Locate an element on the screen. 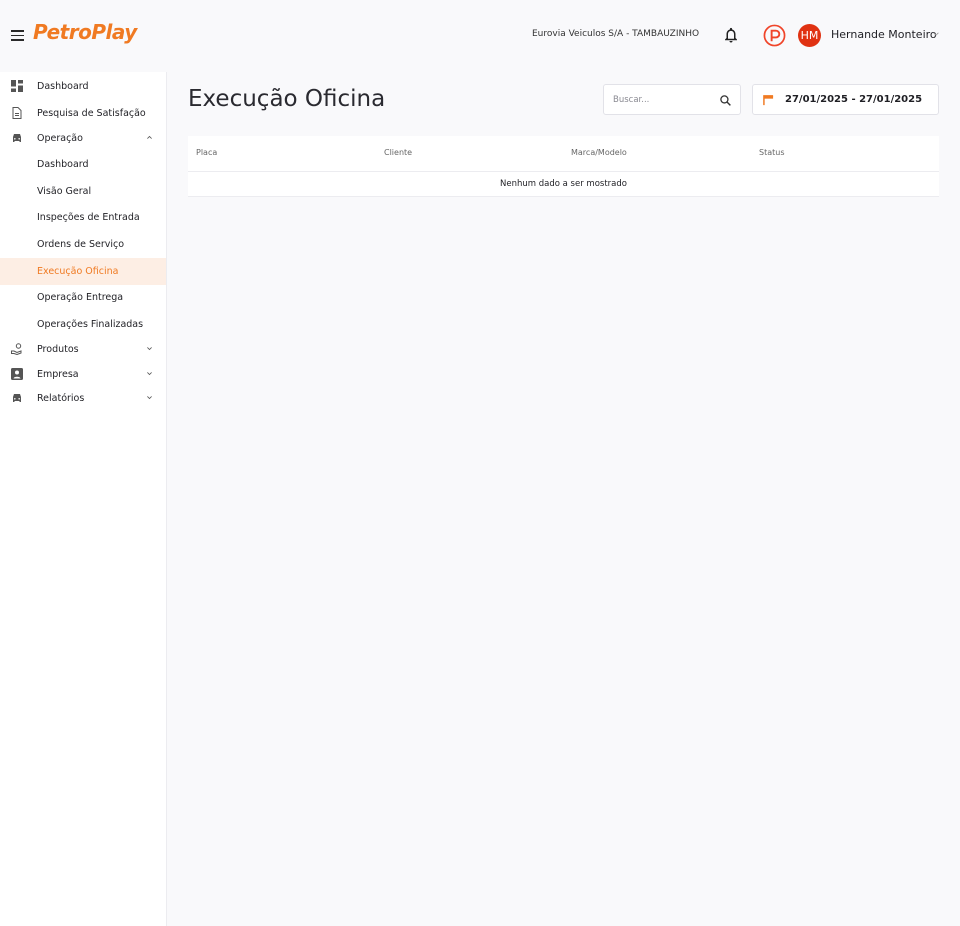 This screenshot has width=960, height=926. sidebar-item-label: Operação is located at coordinates (60, 138).